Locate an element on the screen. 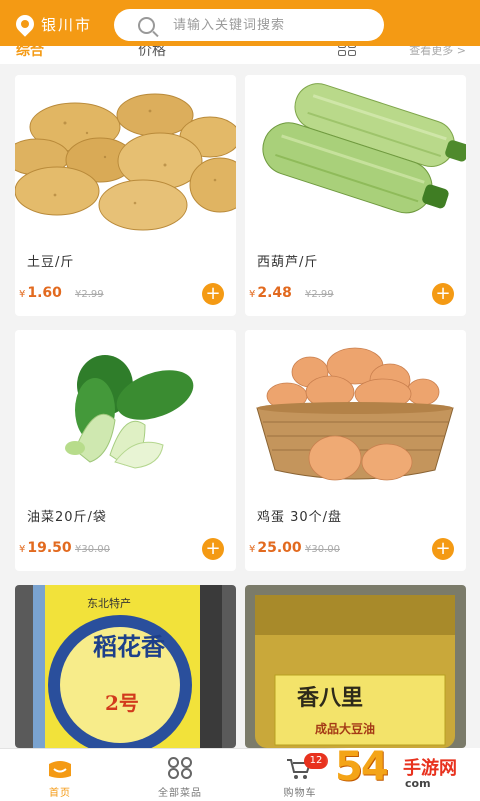 Image resolution: width=480 pixels, height=801 pixels. view-more-link: 查看更多 > is located at coordinates (437, 52).